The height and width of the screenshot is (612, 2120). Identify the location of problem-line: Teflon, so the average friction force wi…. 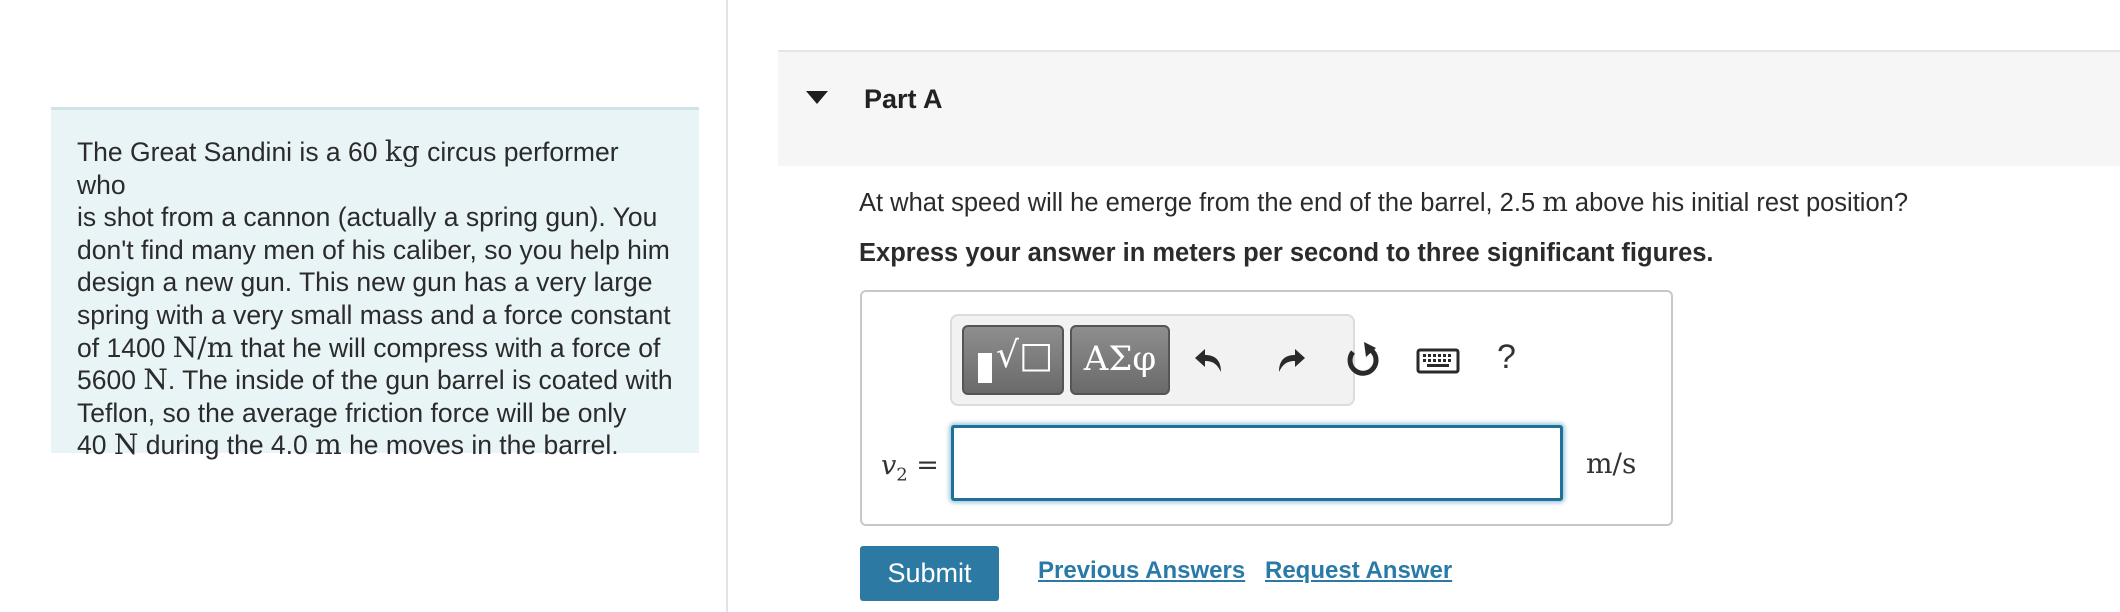
(352, 412).